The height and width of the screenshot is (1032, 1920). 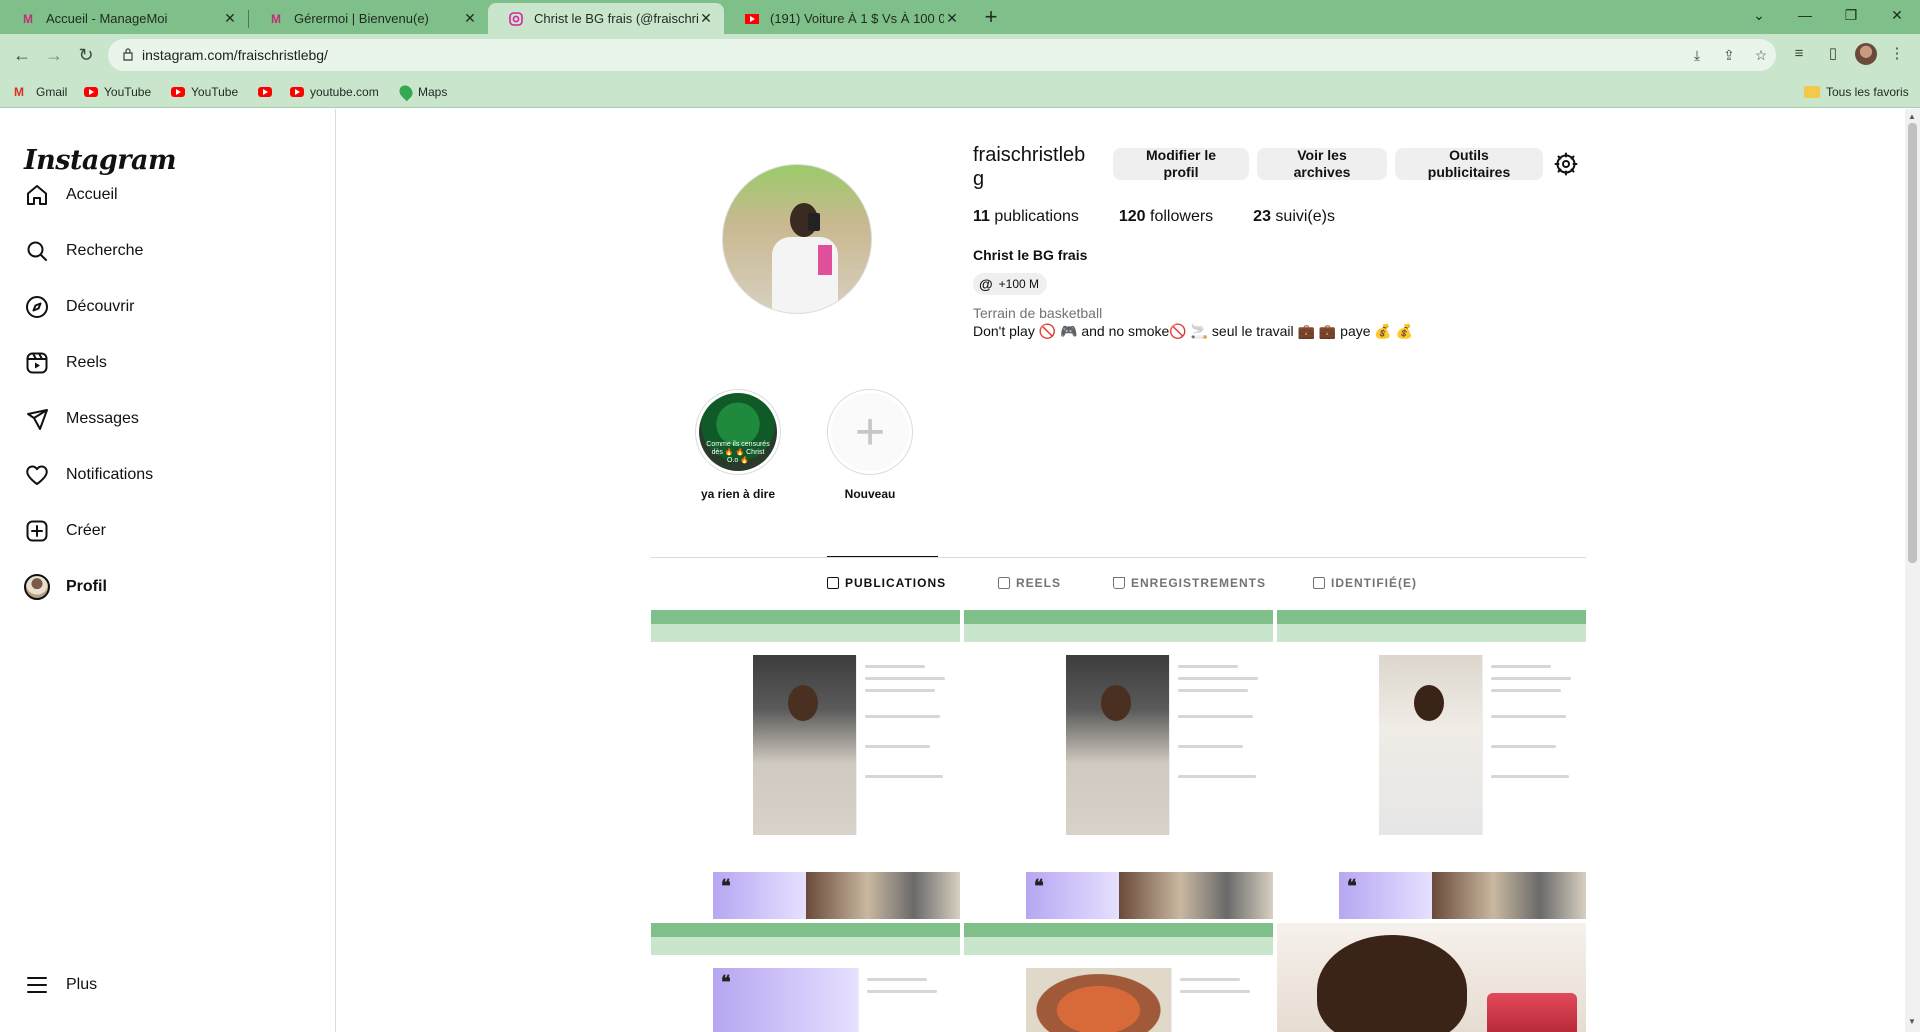 I want to click on tab-enregistrements: ENREGISTREMENTS, so click(x=1189, y=583).